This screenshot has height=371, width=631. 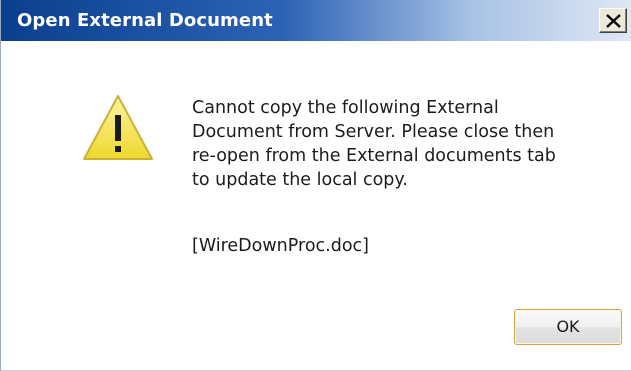 I want to click on close-button, so click(x=613, y=20).